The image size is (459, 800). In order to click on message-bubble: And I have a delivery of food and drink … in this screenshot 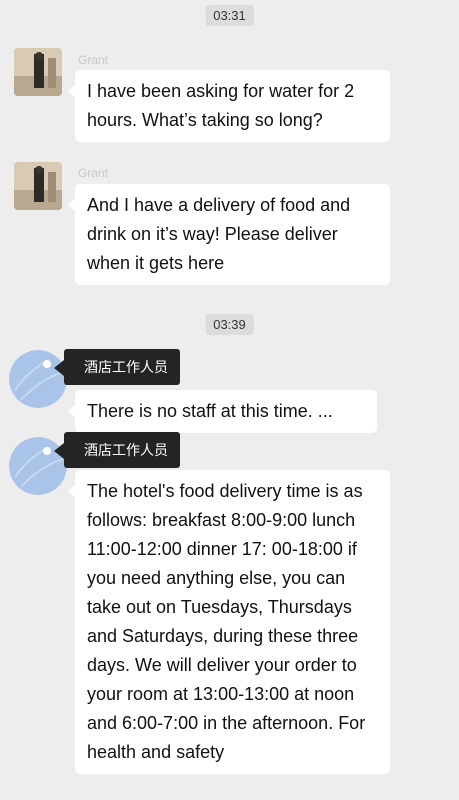, I will do `click(229, 234)`.